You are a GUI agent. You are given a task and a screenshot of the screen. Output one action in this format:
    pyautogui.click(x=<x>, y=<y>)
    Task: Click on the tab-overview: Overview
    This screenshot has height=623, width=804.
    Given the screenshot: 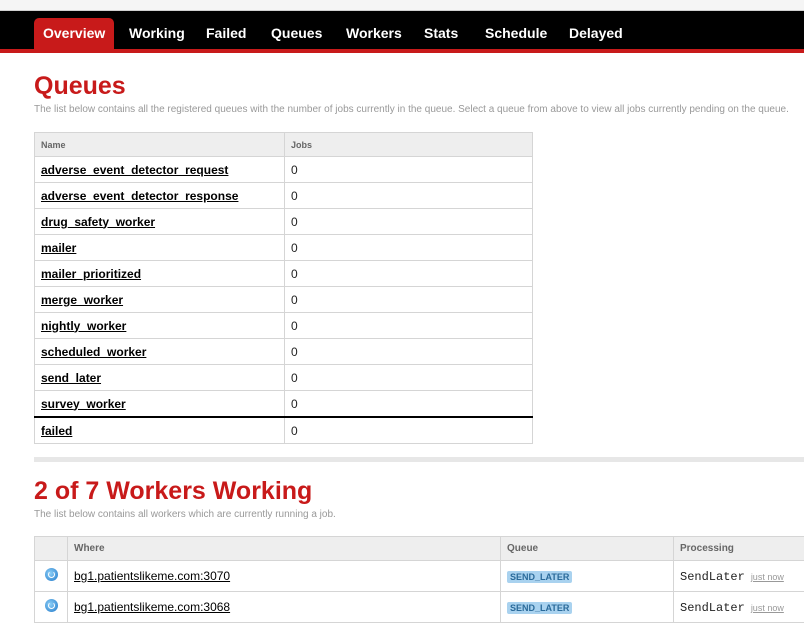 What is the action you would take?
    pyautogui.click(x=74, y=33)
    